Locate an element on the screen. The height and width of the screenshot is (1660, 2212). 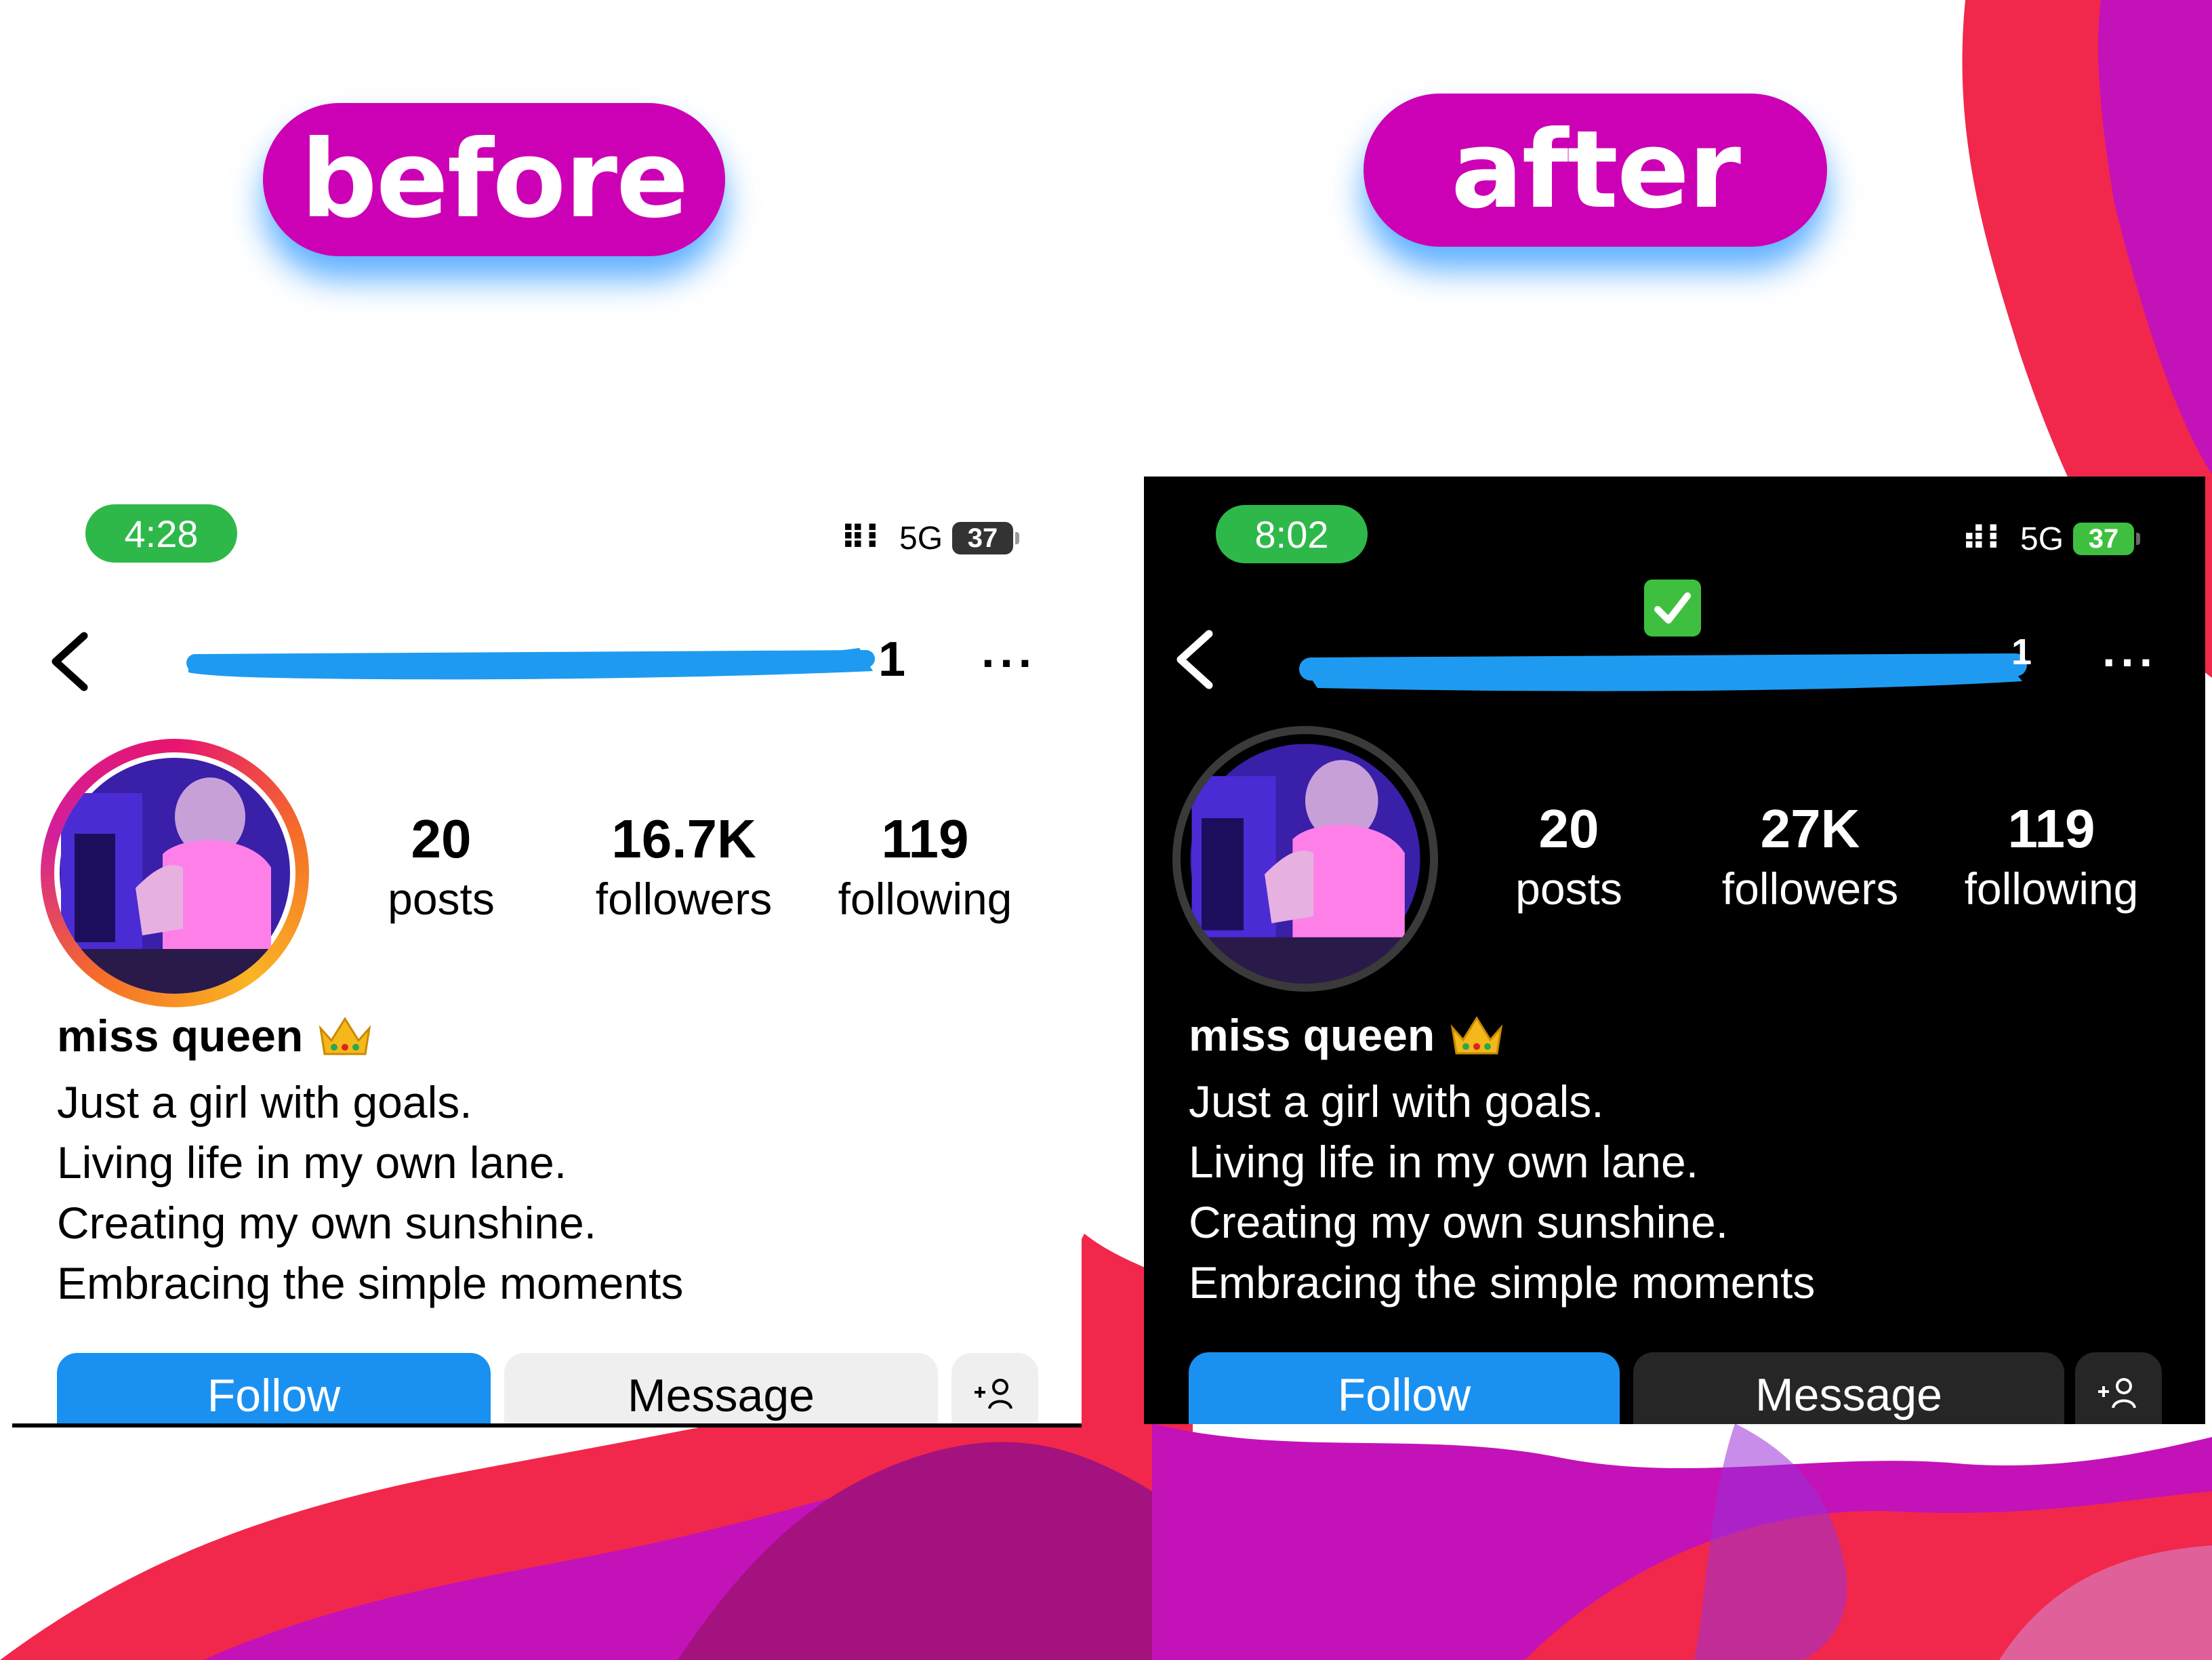
status-time-text: 4:28 is located at coordinates (162, 533).